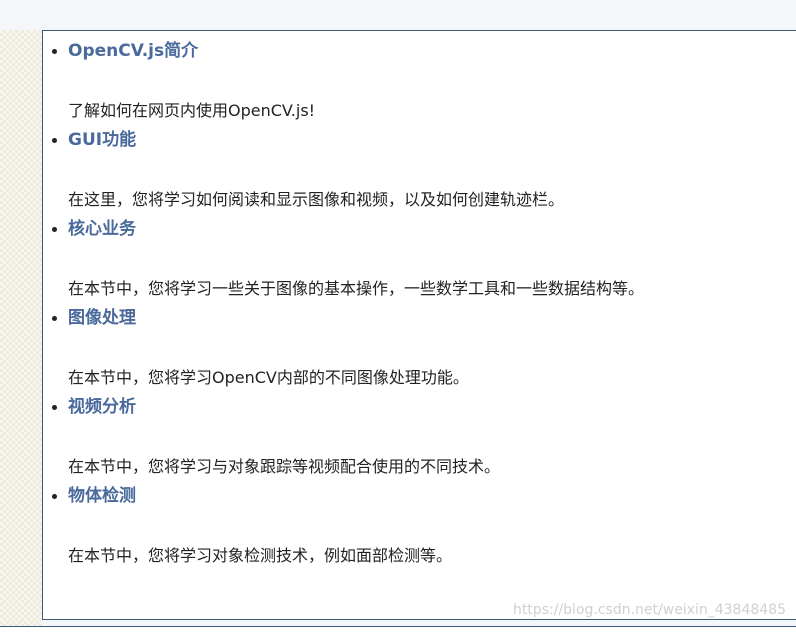 This screenshot has height=633, width=796. What do you see at coordinates (268, 377) in the screenshot?
I see `description-image-processing: 在本节中，您将学习OpenCV内部的不同图像处理功能。` at bounding box center [268, 377].